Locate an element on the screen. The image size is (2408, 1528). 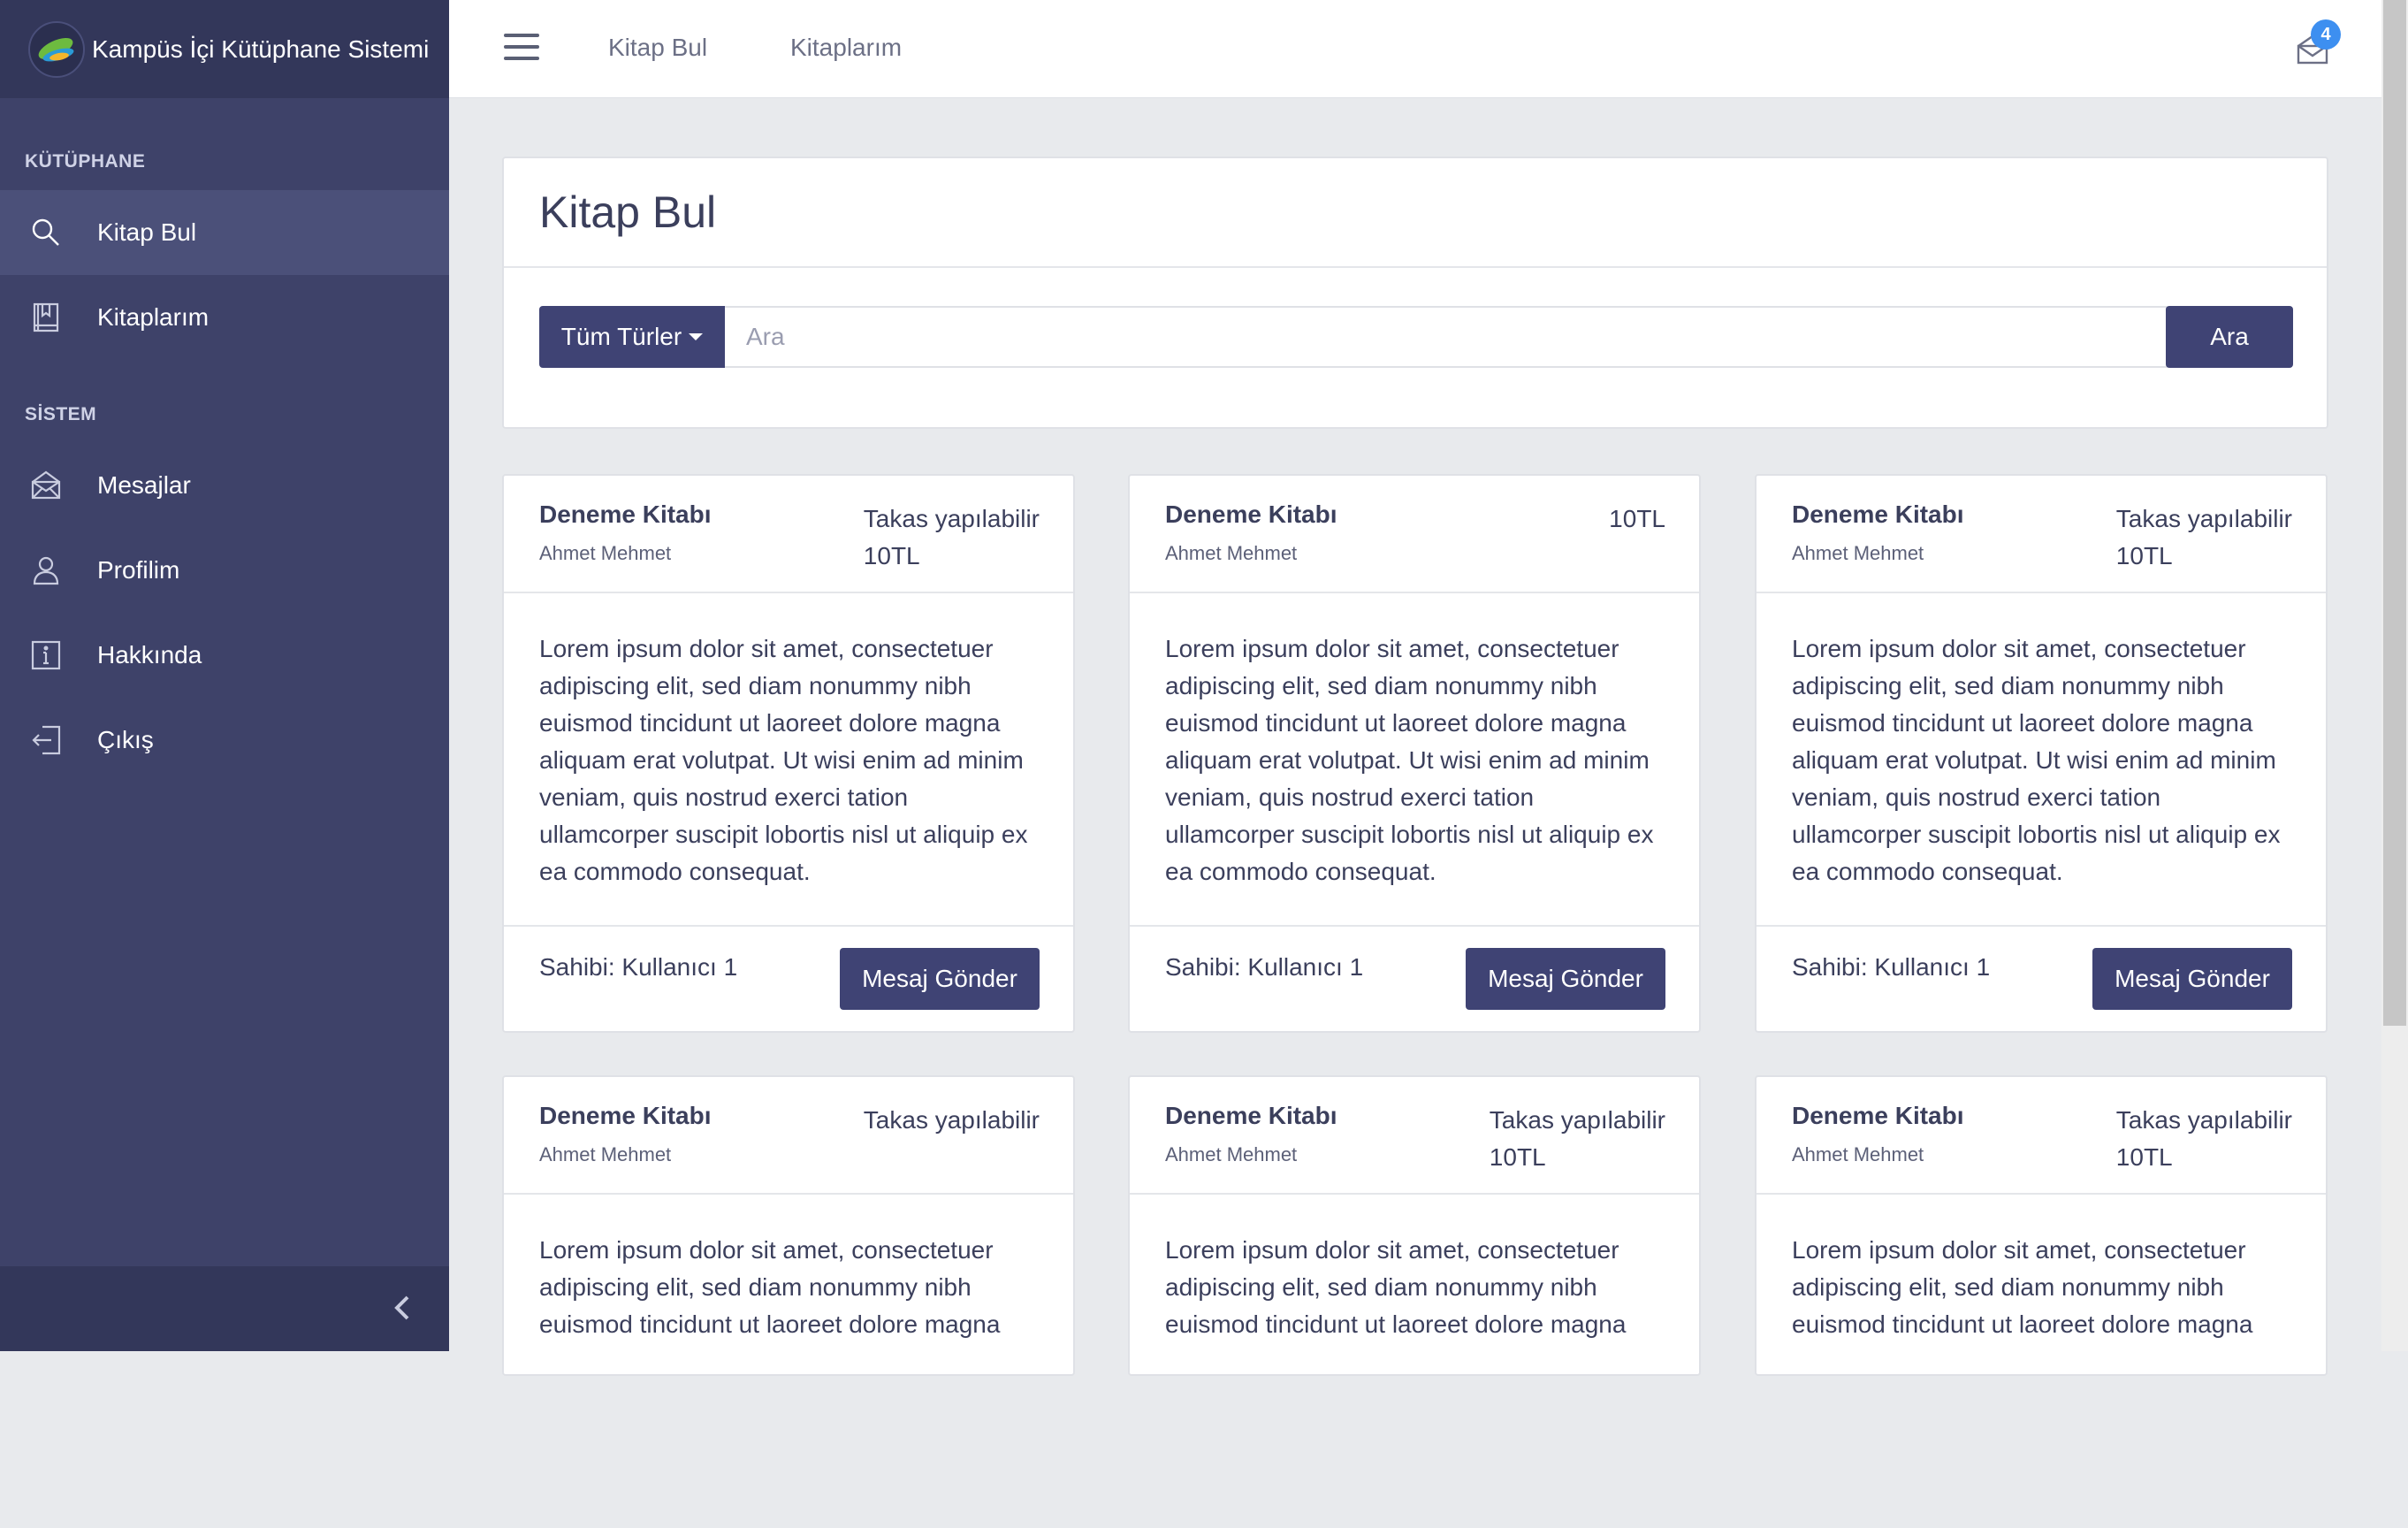
type-filter-label: Tüm Türler is located at coordinates (621, 337).